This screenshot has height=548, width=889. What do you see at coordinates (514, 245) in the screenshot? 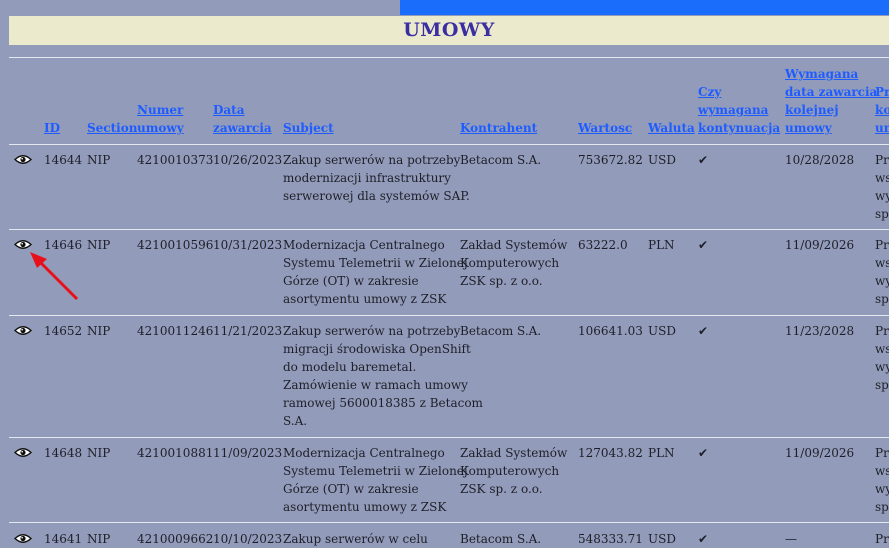
I see `cell-kontrahent-line: Zakład Systemów` at bounding box center [514, 245].